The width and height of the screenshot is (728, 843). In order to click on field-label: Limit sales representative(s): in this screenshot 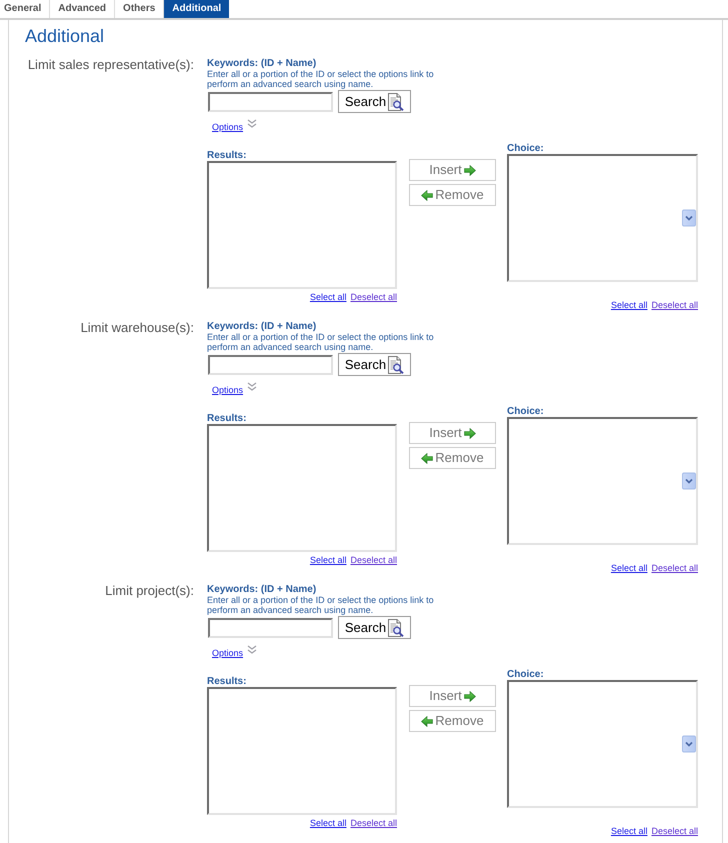, I will do `click(110, 64)`.